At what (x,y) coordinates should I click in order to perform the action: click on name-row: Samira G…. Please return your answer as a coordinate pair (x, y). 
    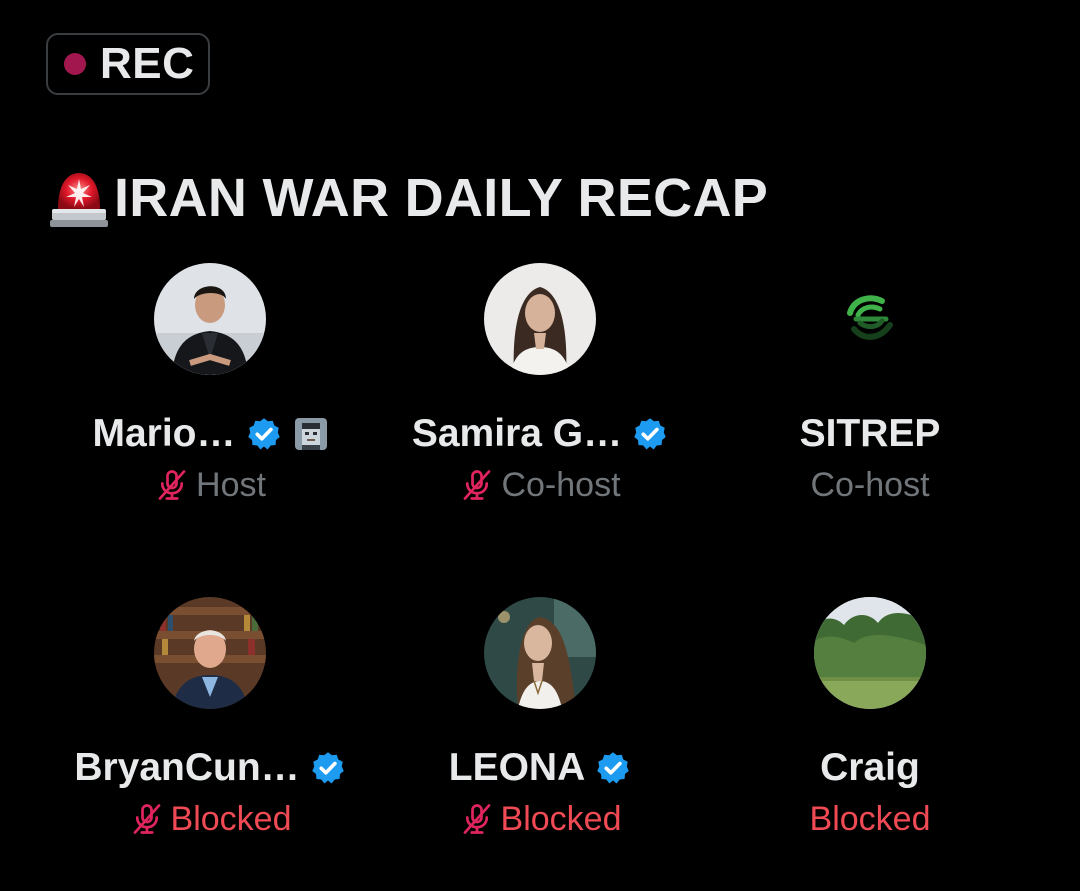
    Looking at the image, I should click on (540, 434).